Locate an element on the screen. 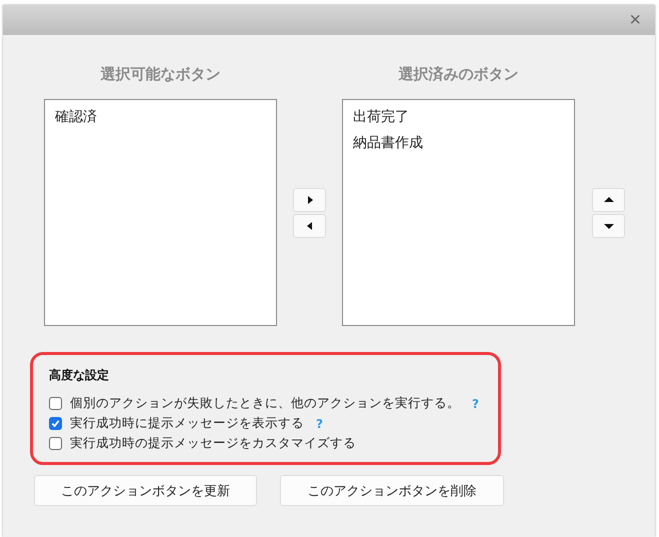 This screenshot has width=659, height=537. move-right-button is located at coordinates (309, 200).